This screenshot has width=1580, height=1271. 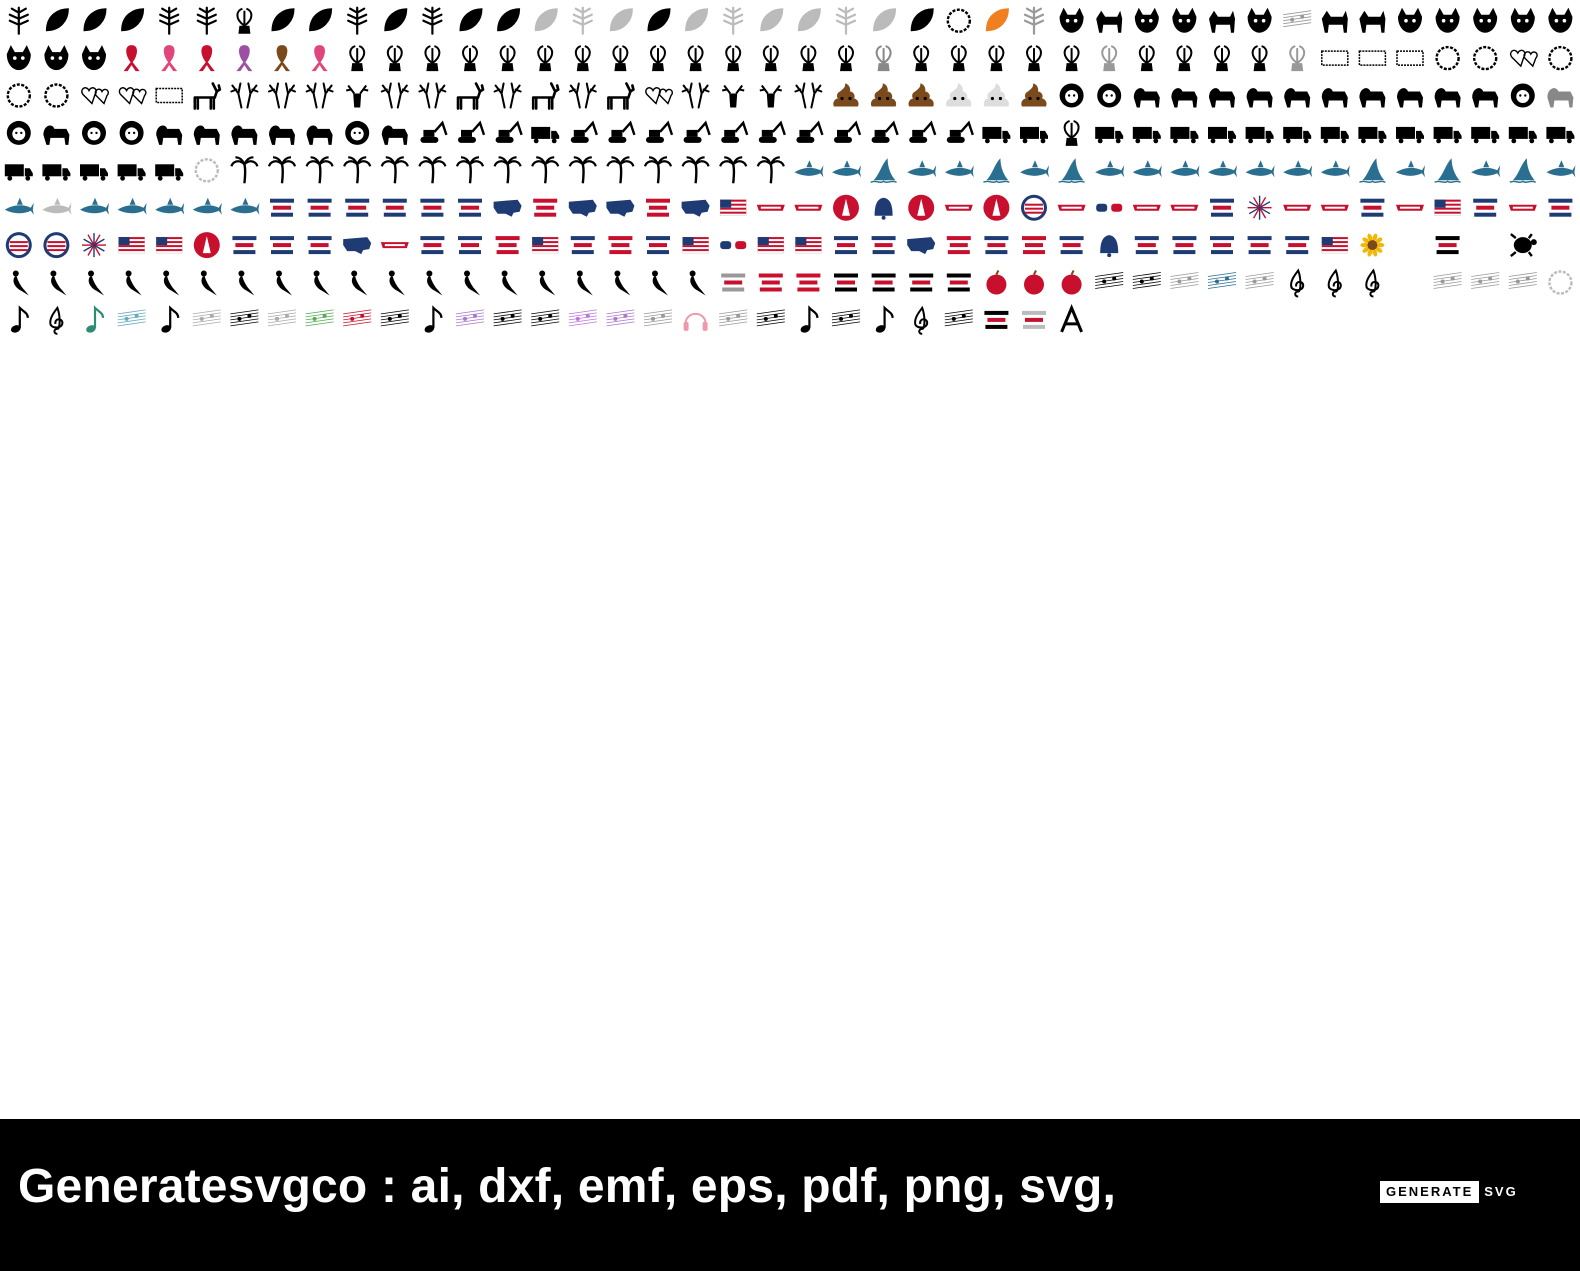 What do you see at coordinates (1372, 245) in the screenshot?
I see `sunflower-icon` at bounding box center [1372, 245].